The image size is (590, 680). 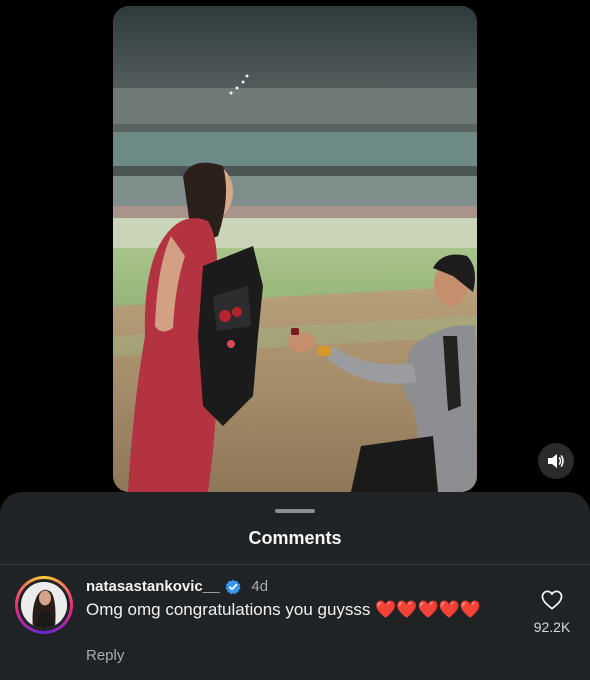 I want to click on comment-timestamp: 4d, so click(x=260, y=586).